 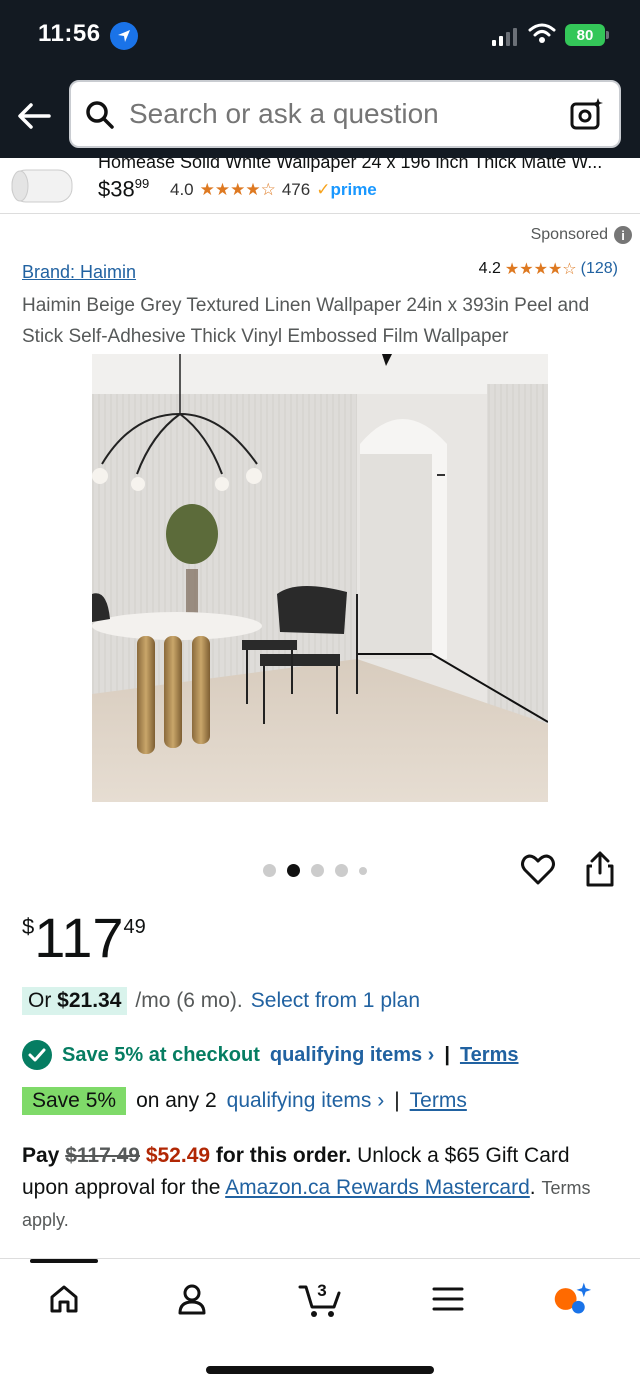 What do you see at coordinates (89, 1000) in the screenshot?
I see `installment-amount: $21.34` at bounding box center [89, 1000].